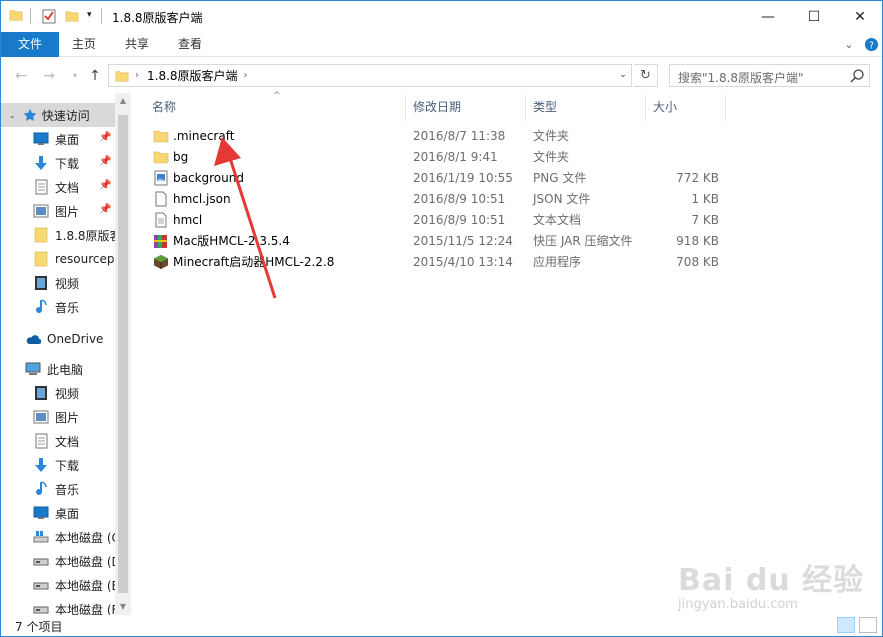 The height and width of the screenshot is (637, 883). Describe the element at coordinates (468, 107) in the screenshot. I see `column-header-date: 修改日期` at that location.